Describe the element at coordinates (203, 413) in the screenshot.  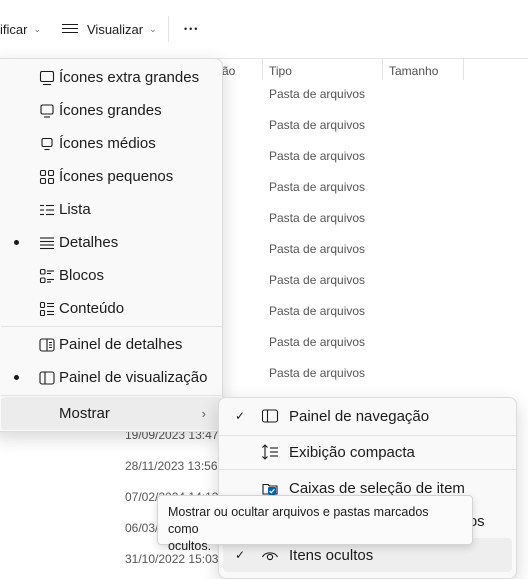
I see `chevron-right-icon: ›` at that location.